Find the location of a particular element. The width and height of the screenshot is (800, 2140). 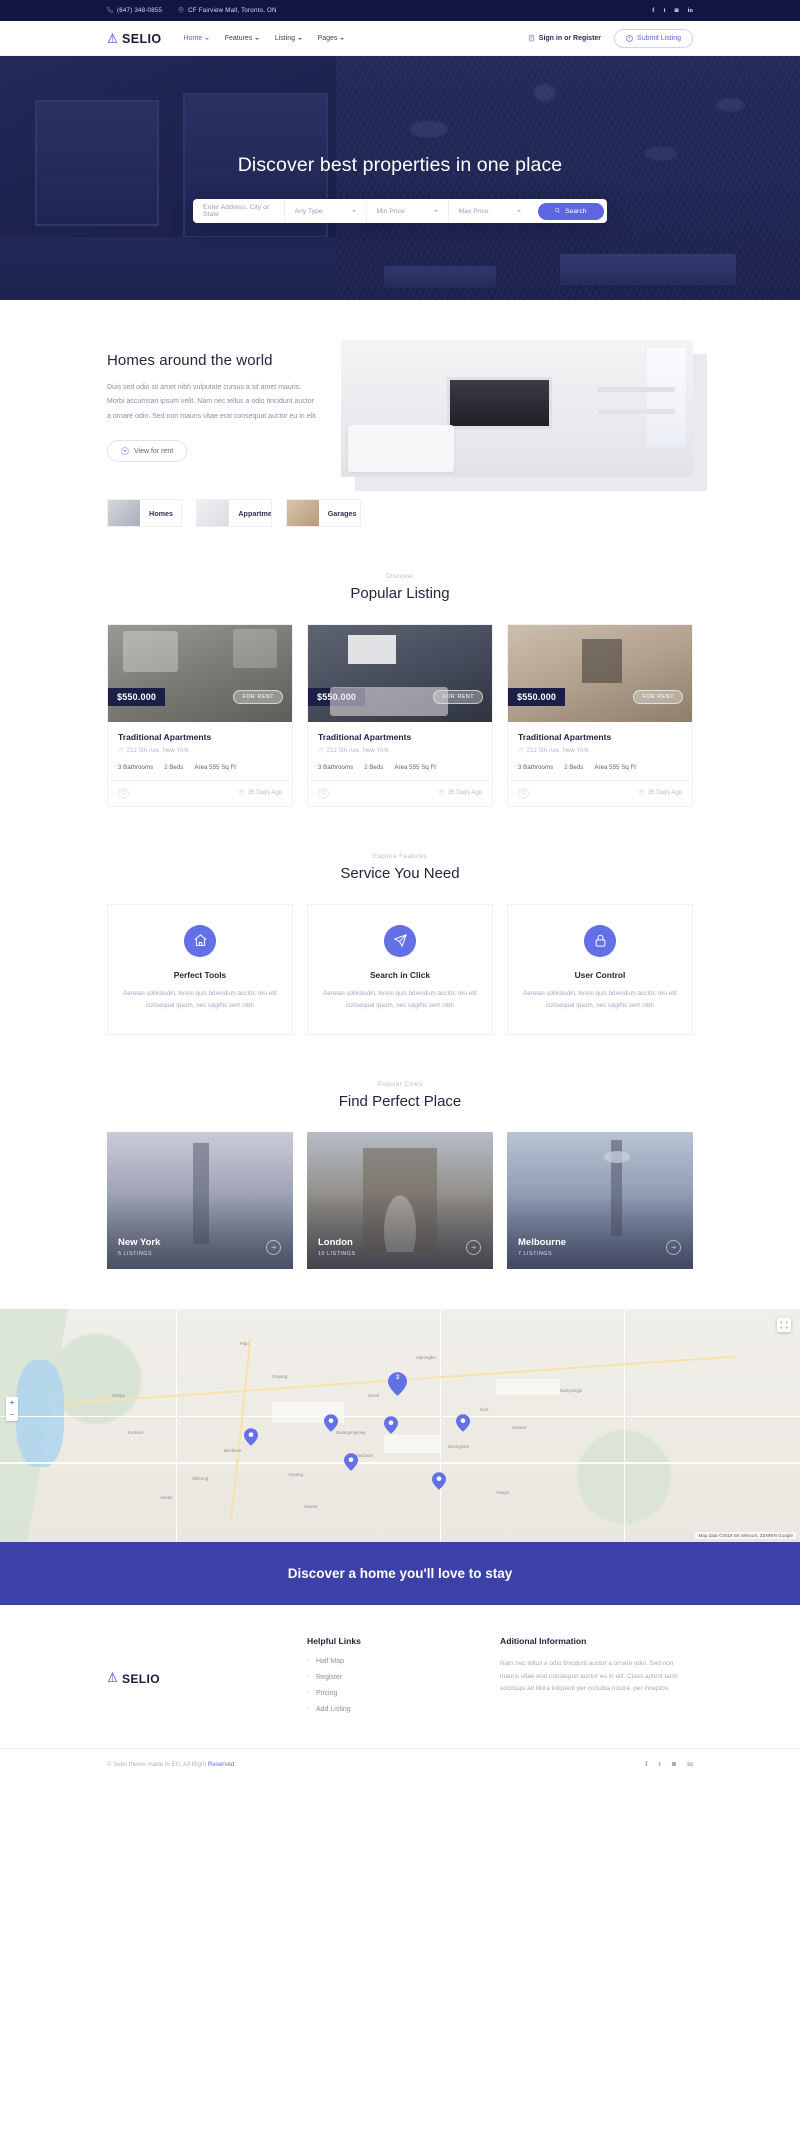

view-for-rent-button: View for rent is located at coordinates (147, 451).